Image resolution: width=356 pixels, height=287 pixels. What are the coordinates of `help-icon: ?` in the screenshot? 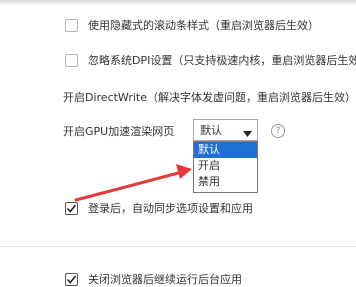 It's located at (278, 131).